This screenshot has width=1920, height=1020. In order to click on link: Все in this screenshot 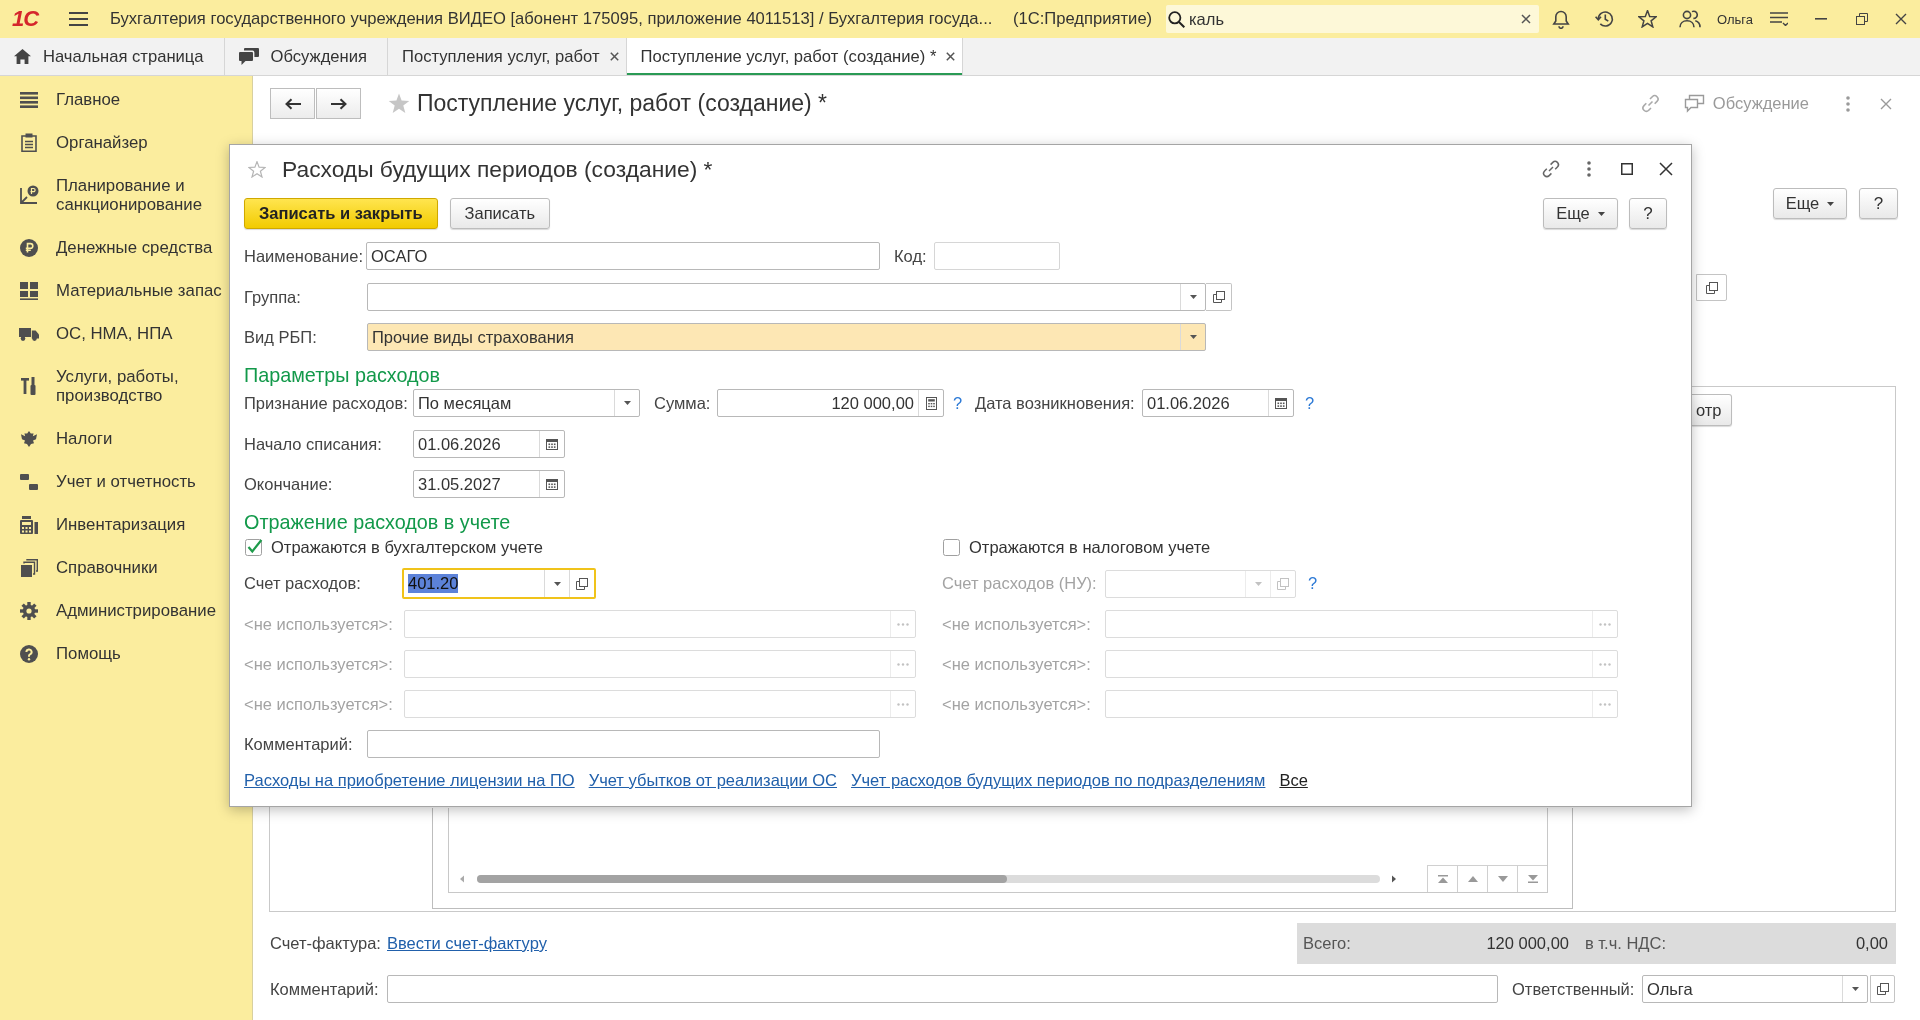, I will do `click(1293, 780)`.